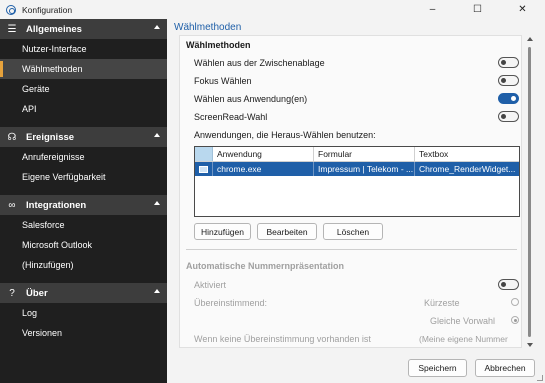 This screenshot has width=545, height=383. What do you see at coordinates (83, 177) in the screenshot?
I see `sidebar-item-eigene-verfuegbarkeit: Eigene Verfügbarkeit` at bounding box center [83, 177].